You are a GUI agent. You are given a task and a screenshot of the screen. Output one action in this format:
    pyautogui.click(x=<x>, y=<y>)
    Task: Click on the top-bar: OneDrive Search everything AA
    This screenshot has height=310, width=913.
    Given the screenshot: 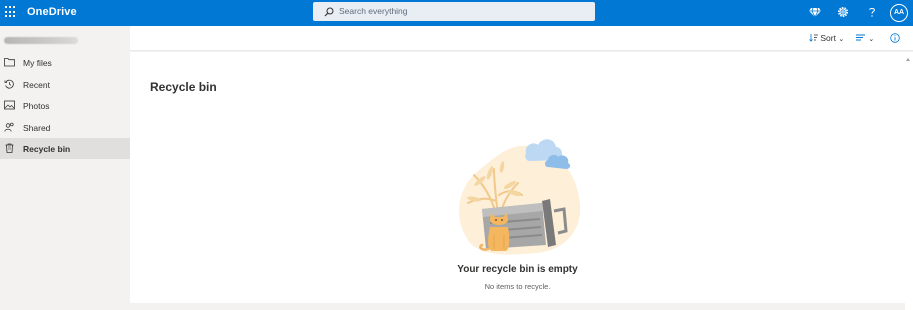 What is the action you would take?
    pyautogui.click(x=456, y=13)
    